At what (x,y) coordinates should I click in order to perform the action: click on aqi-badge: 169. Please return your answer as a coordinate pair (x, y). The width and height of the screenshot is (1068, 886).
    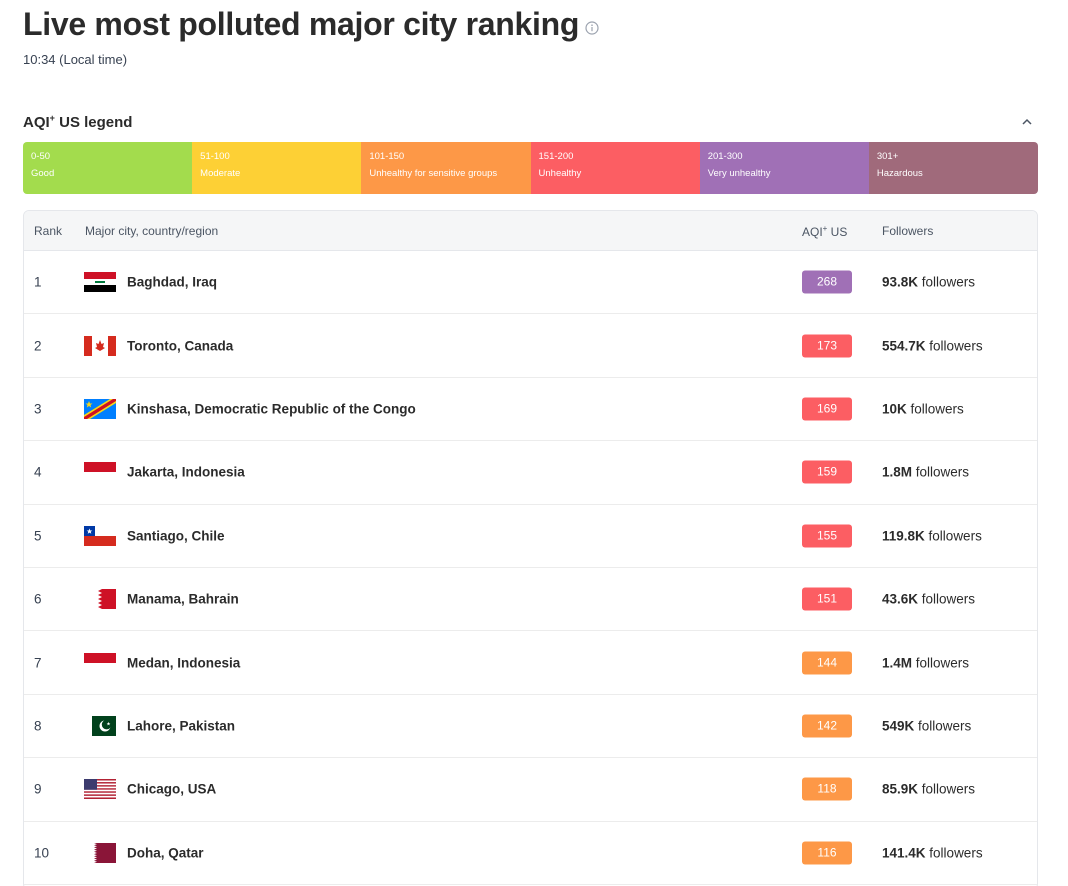
    Looking at the image, I should click on (827, 409).